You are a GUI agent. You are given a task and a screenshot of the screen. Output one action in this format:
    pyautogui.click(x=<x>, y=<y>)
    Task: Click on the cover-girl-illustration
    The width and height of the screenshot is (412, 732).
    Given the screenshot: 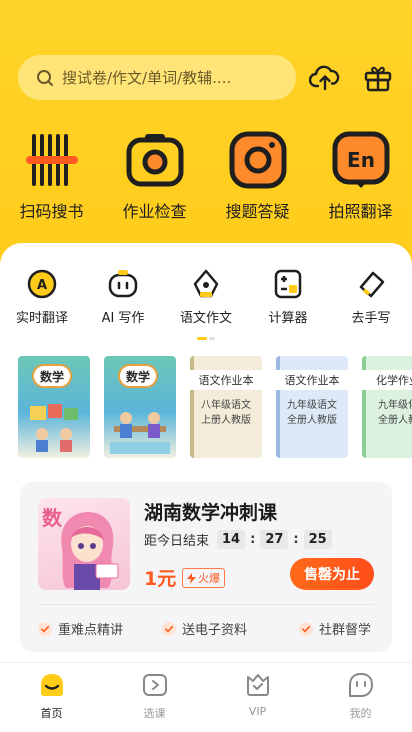 What is the action you would take?
    pyautogui.click(x=90, y=551)
    